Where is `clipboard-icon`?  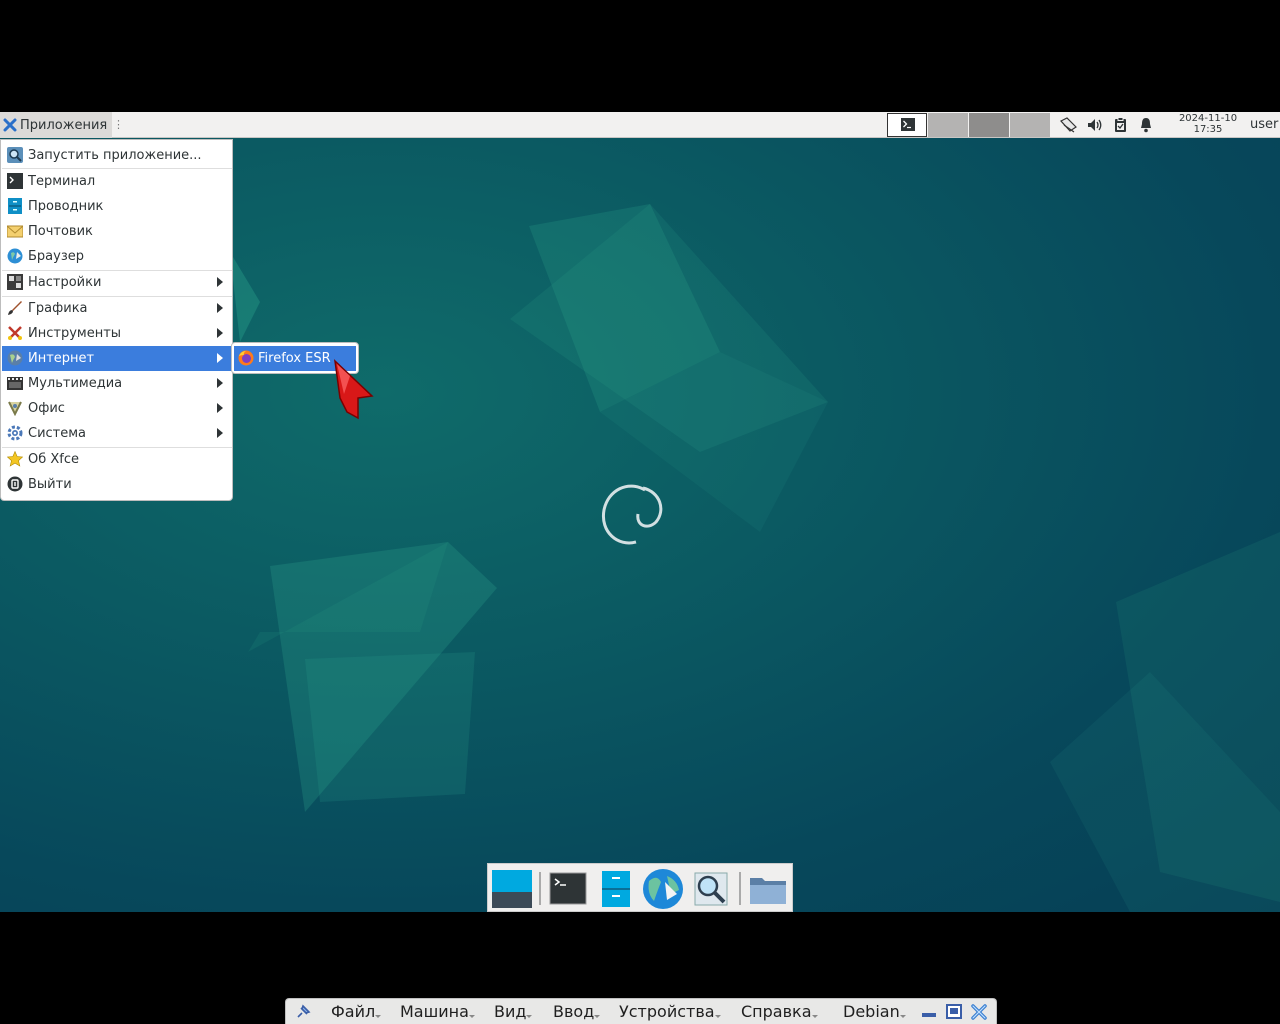 clipboard-icon is located at coordinates (1121, 125).